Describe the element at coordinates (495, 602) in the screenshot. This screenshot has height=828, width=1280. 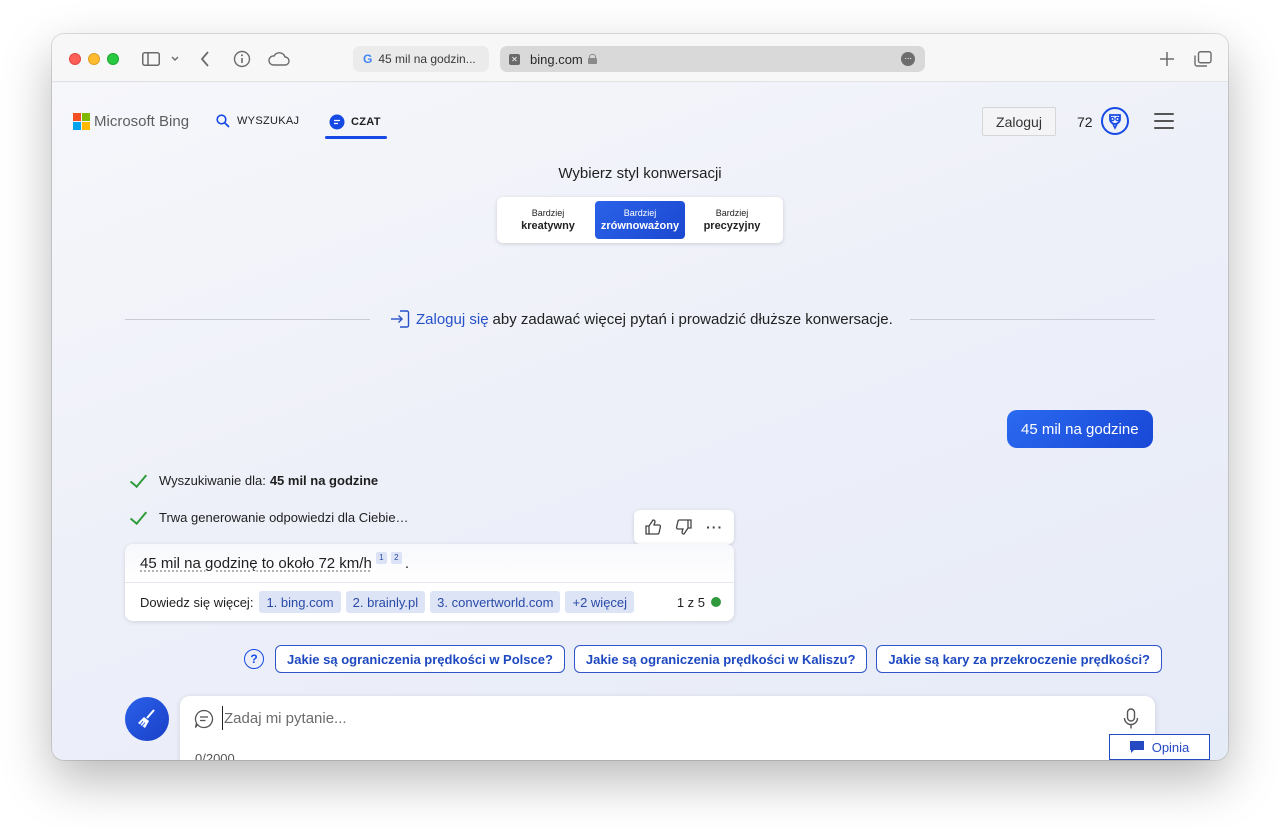
I see `source-link-3: 3. convertworld.com` at that location.